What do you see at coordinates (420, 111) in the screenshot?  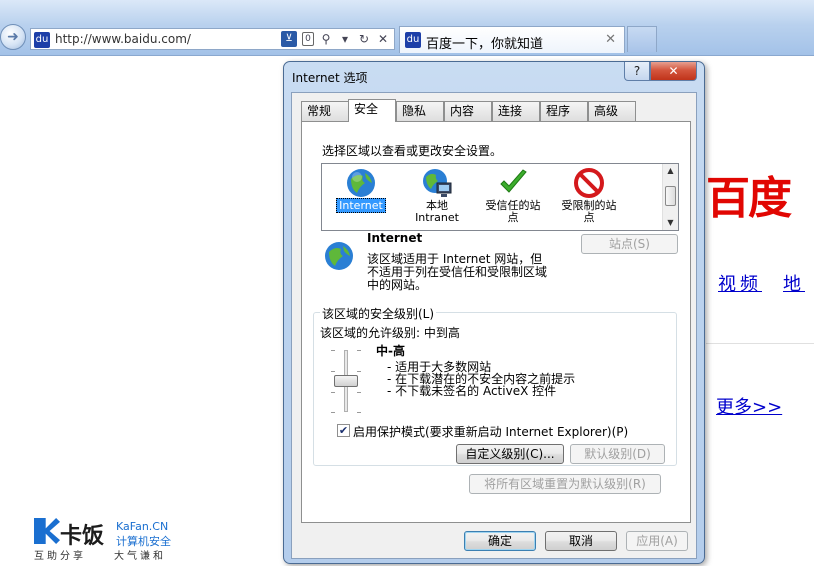 I see `tab-privacy: 隐私` at bounding box center [420, 111].